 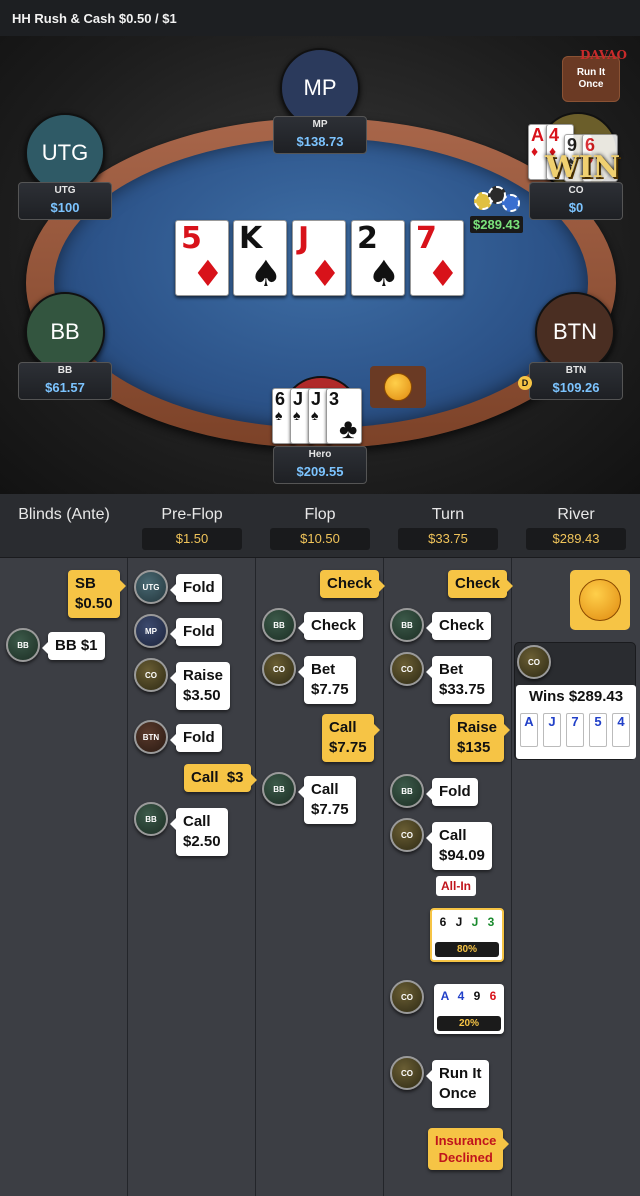 What do you see at coordinates (576, 526) in the screenshot?
I see `col-header-river: River $289.43` at bounding box center [576, 526].